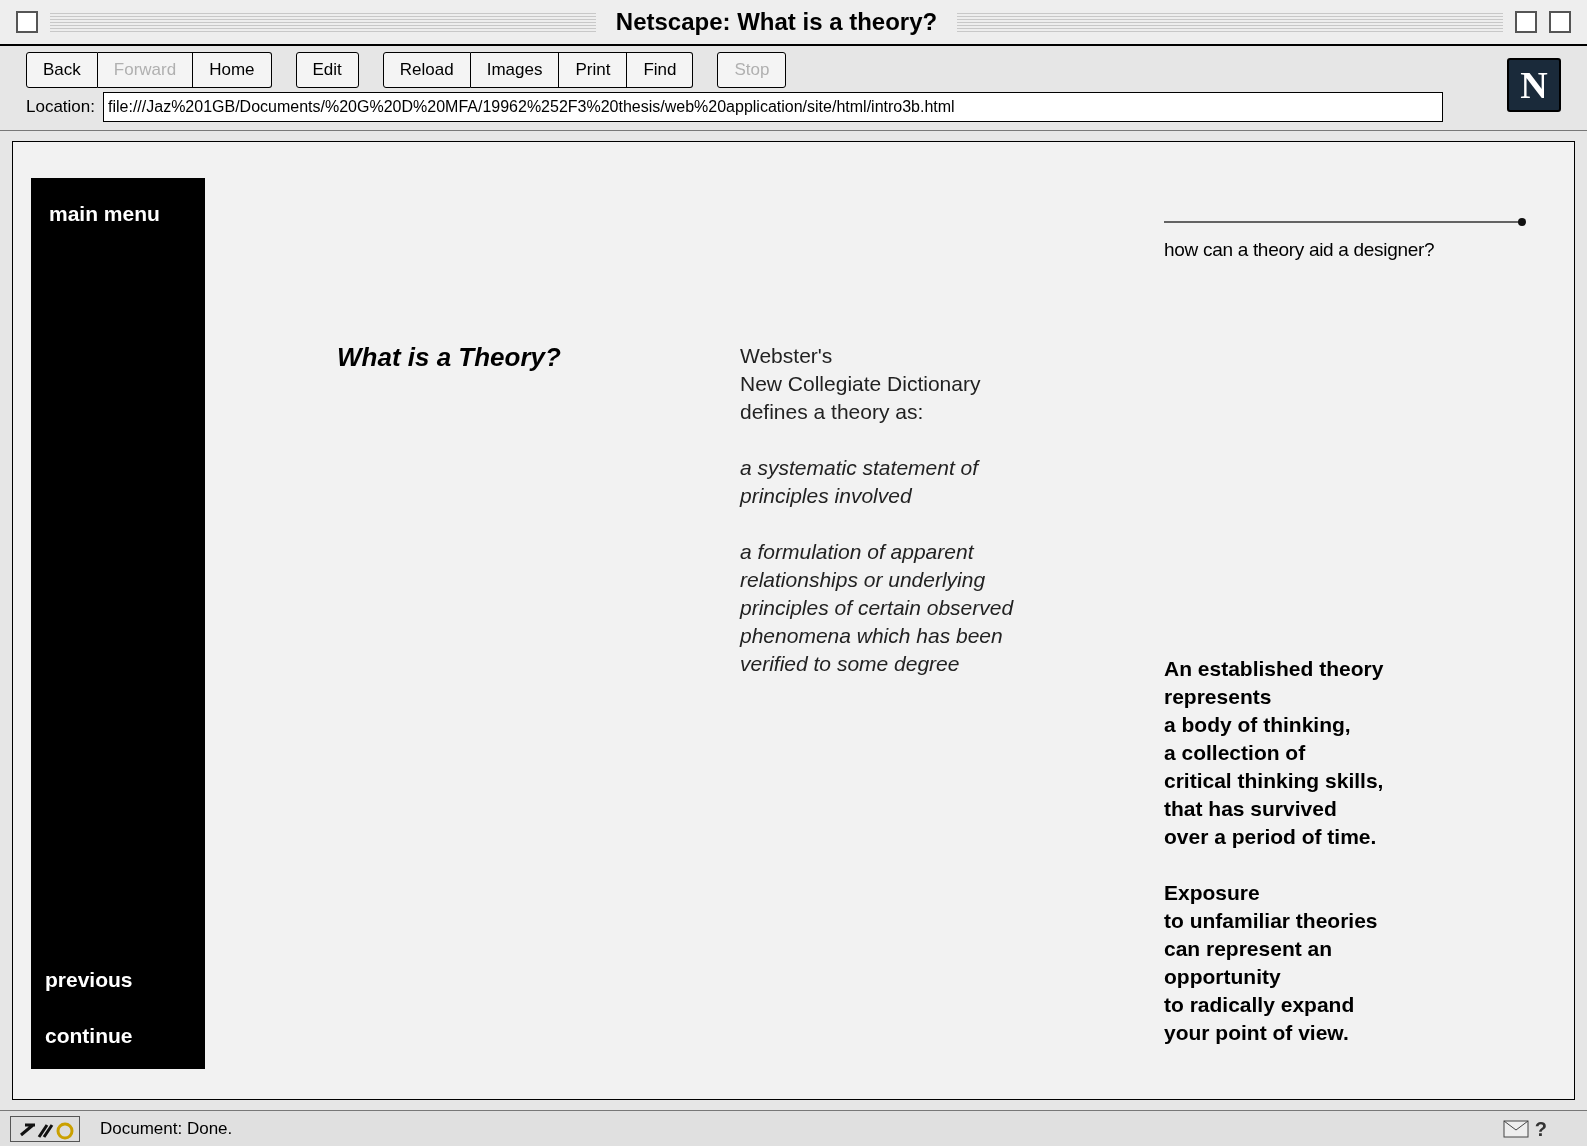 This screenshot has width=1587, height=1146. What do you see at coordinates (1515, 1128) in the screenshot?
I see `mail-icon` at bounding box center [1515, 1128].